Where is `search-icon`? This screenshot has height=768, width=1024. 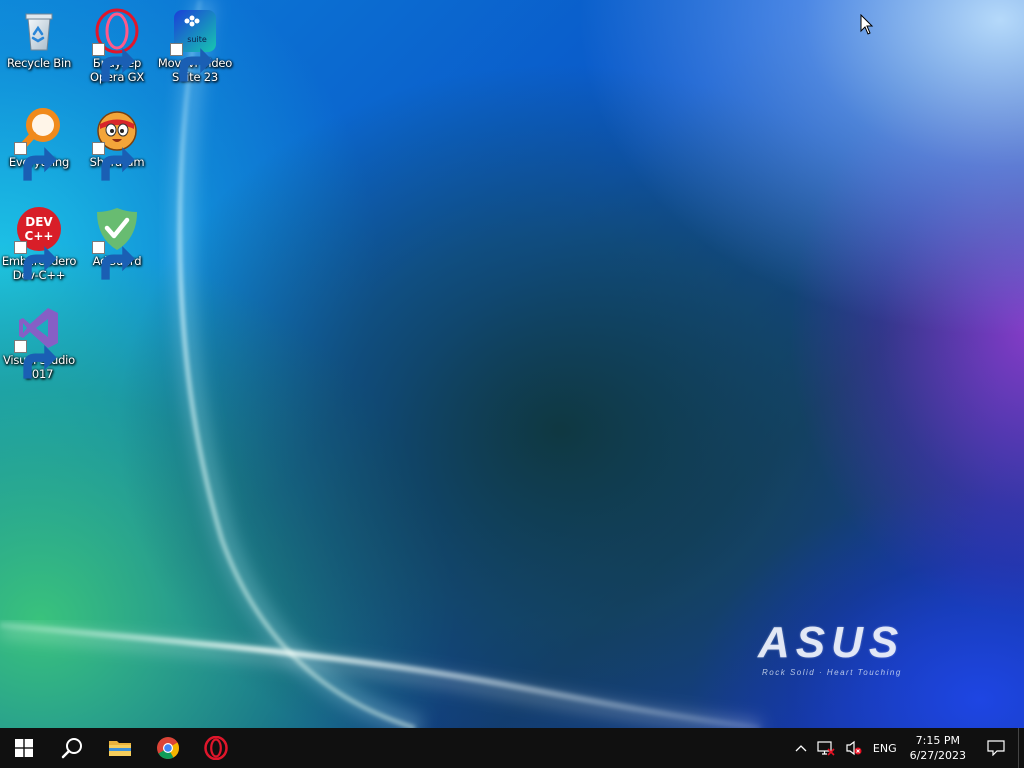
search-icon is located at coordinates (71, 748).